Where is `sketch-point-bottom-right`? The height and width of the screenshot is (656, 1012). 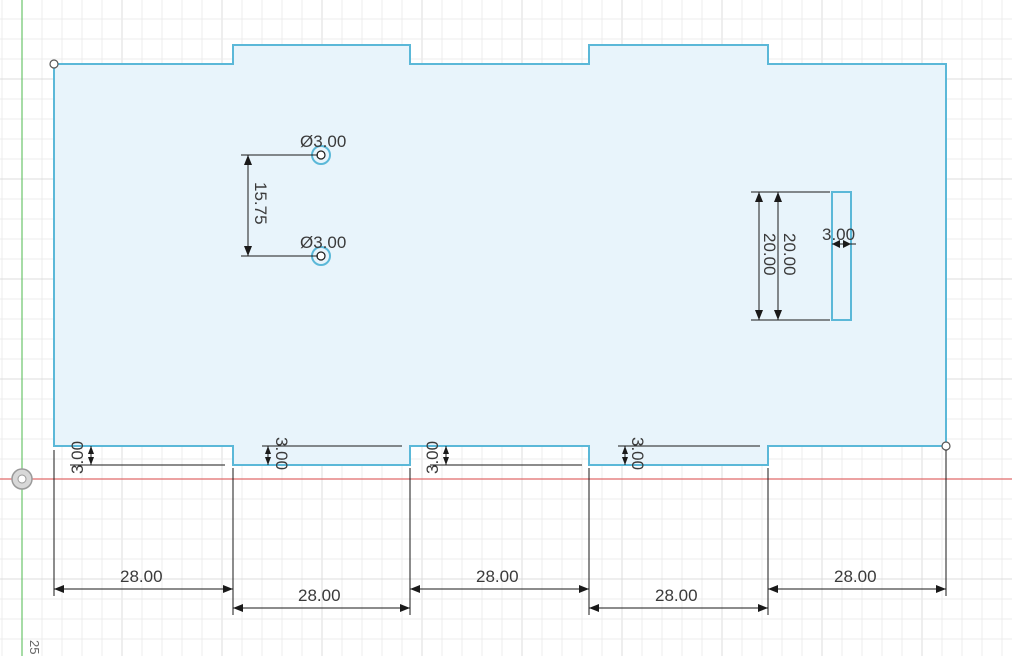
sketch-point-bottom-right is located at coordinates (946, 446).